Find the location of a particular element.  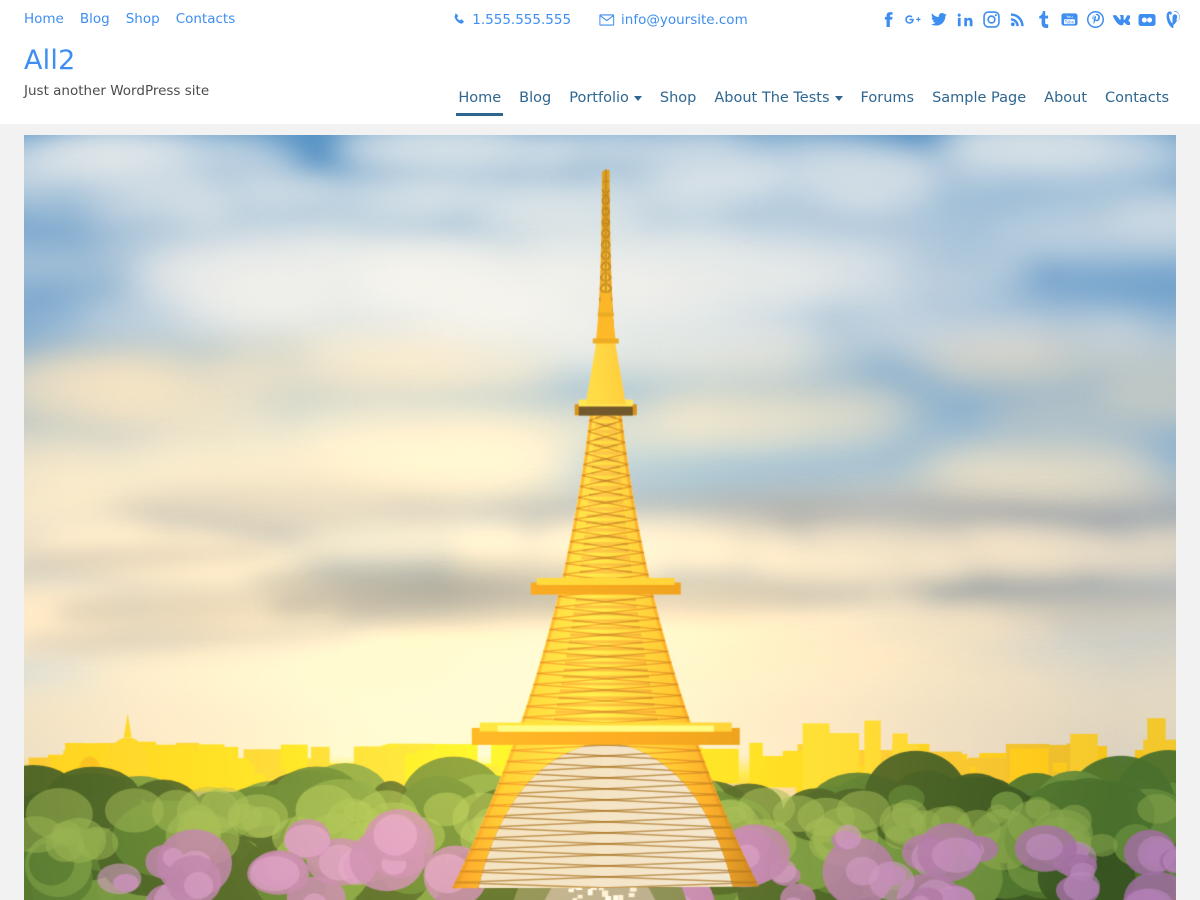

phone-link: 1.555.555.555 is located at coordinates (511, 20).